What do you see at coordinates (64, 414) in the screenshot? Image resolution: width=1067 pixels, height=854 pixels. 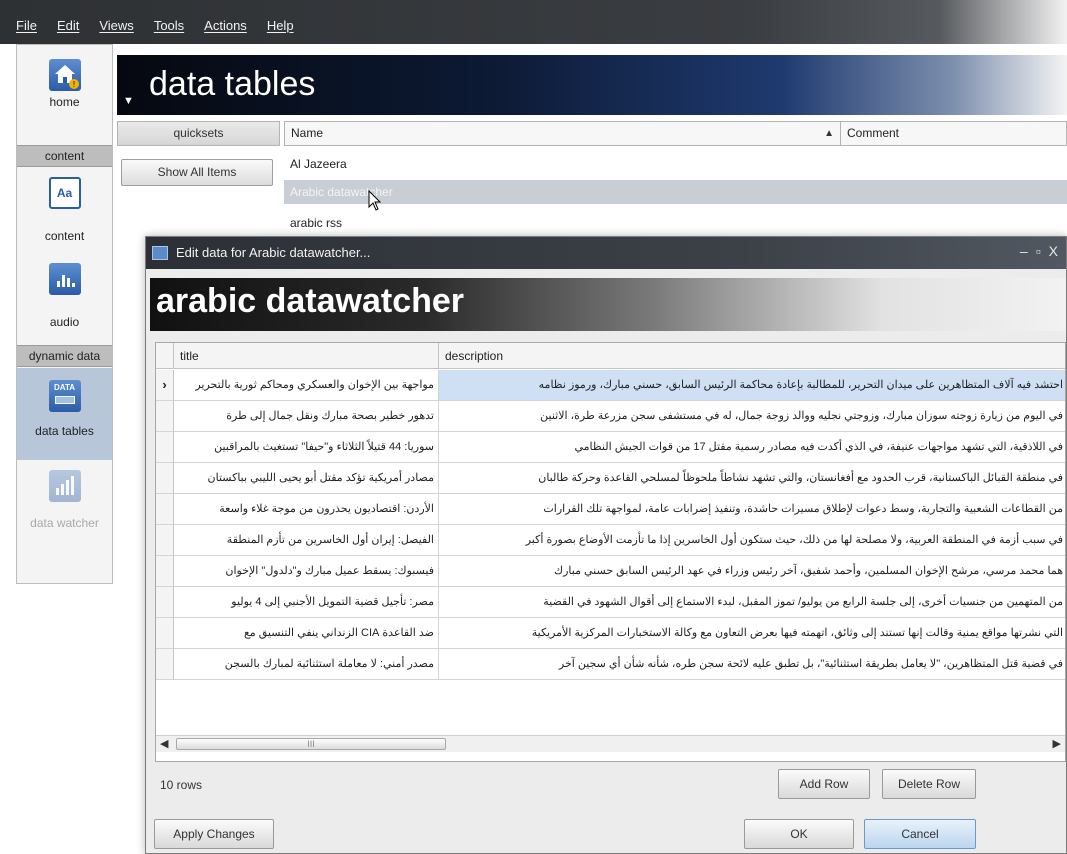 I see `sidebar-item-data-tables: DATA data tables` at bounding box center [64, 414].